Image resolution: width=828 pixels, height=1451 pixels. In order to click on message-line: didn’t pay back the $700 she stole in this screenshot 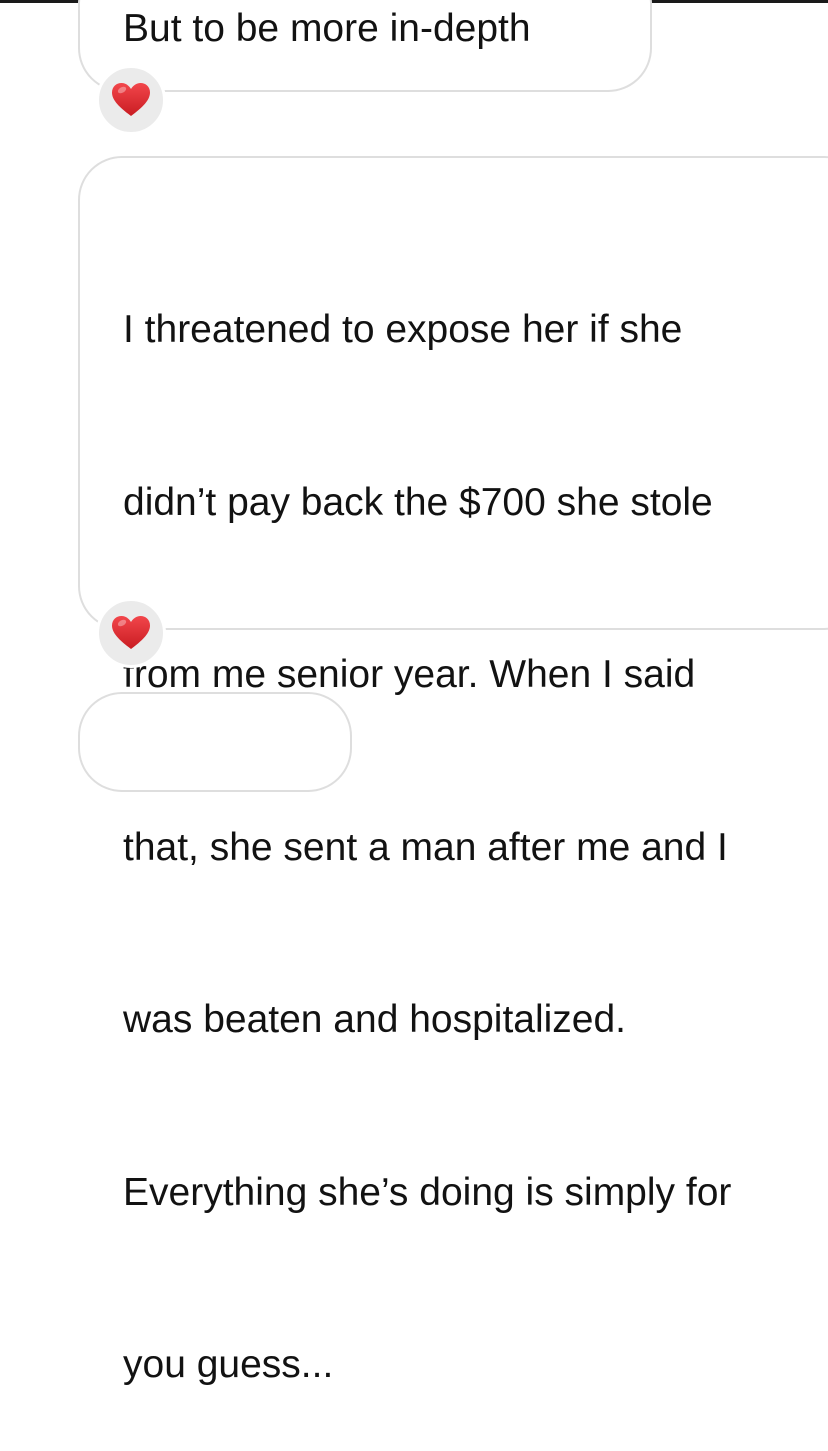, I will do `click(418, 502)`.